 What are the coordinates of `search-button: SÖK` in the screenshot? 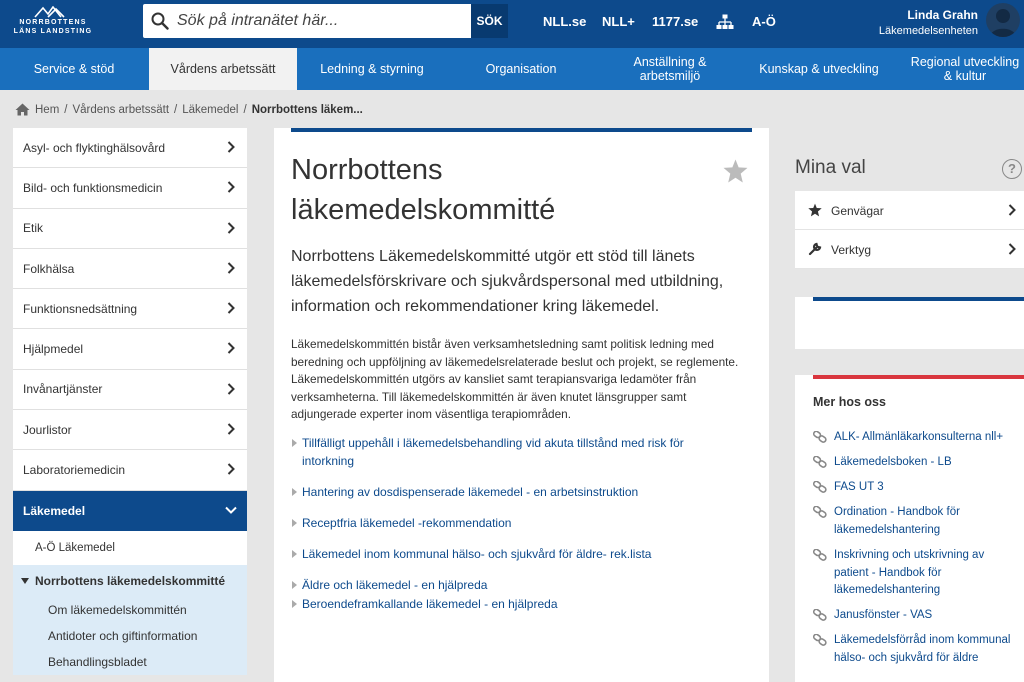 It's located at (489, 21).